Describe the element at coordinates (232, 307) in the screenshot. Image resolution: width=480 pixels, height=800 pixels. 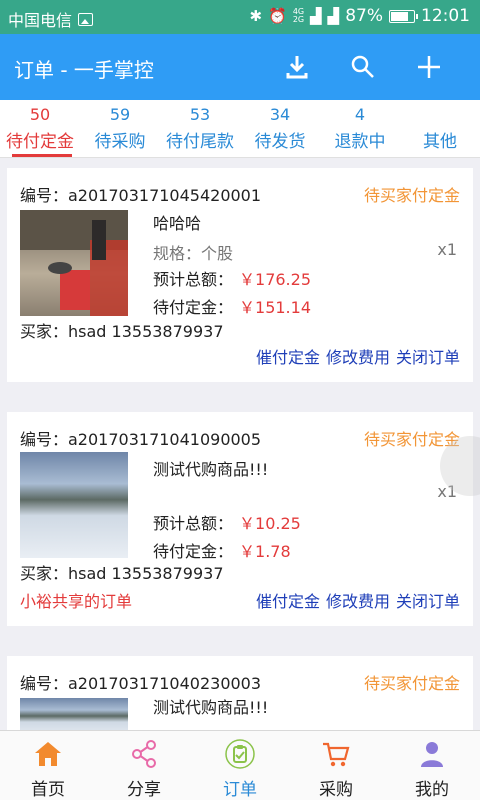
I see `deposit-due: 待付定金： ￥151.14` at that location.